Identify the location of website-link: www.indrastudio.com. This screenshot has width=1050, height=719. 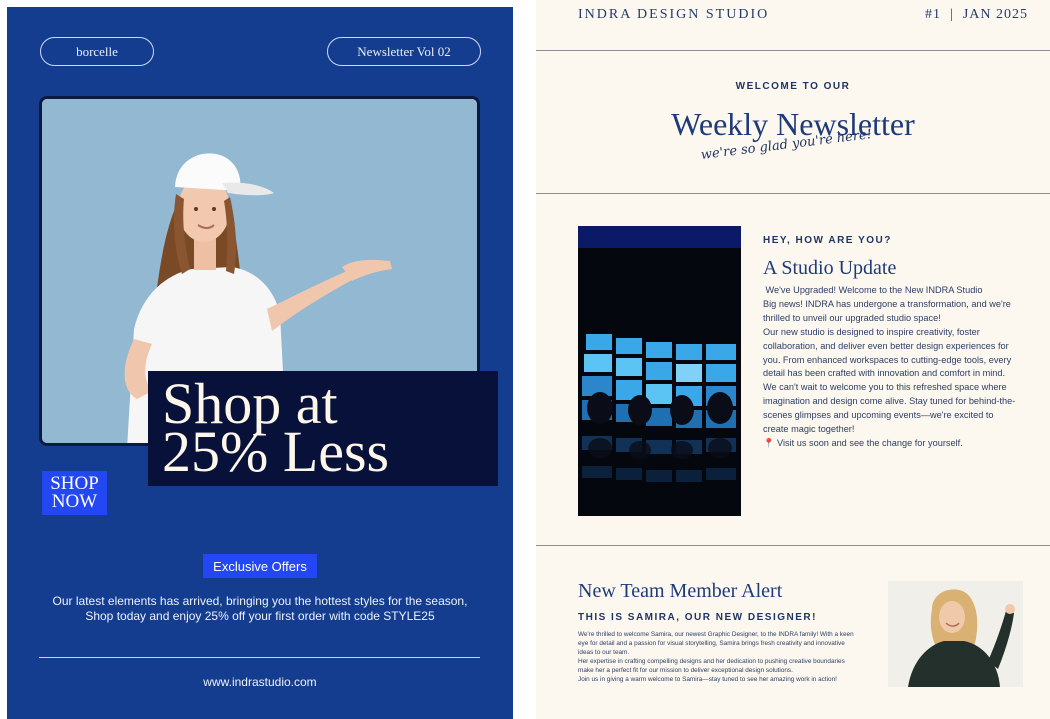
(260, 682).